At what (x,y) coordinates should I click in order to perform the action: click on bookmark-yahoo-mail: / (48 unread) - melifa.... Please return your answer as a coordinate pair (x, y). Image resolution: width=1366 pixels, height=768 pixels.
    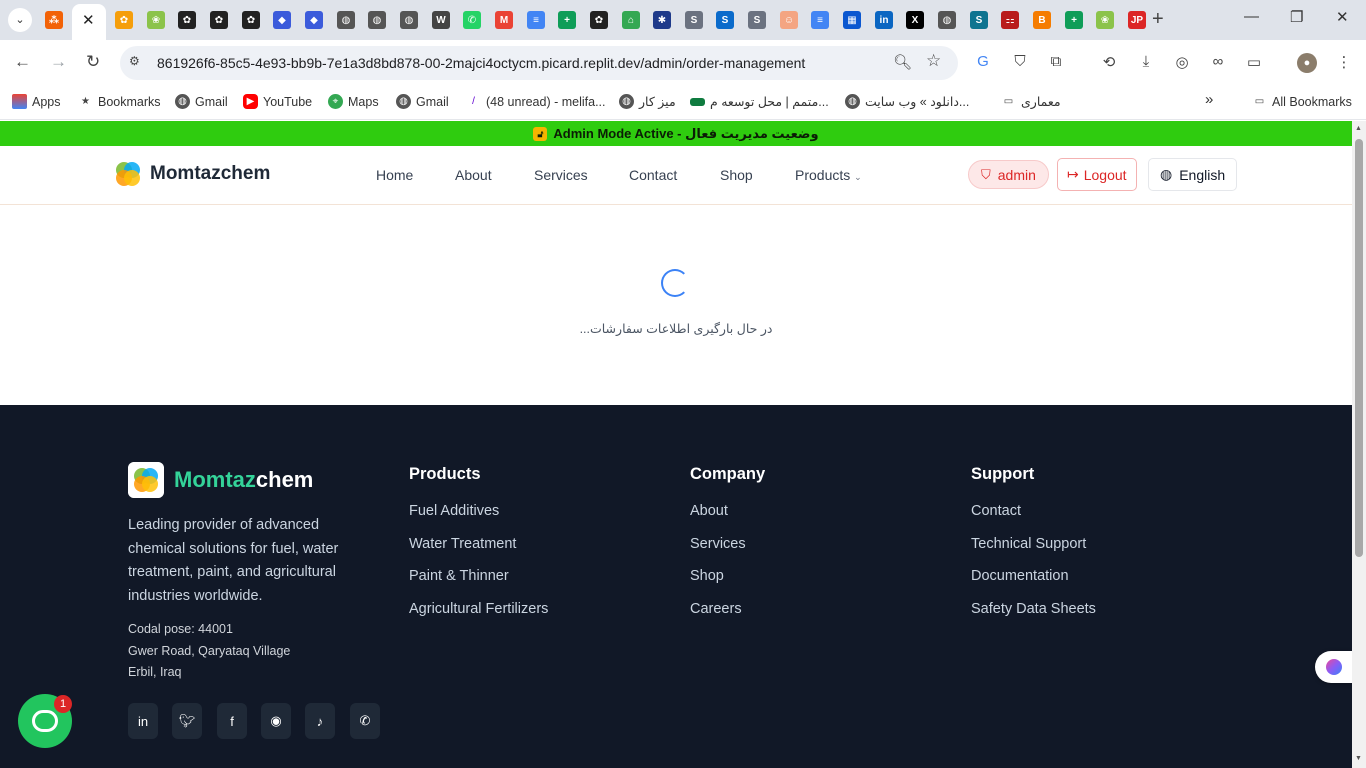
    Looking at the image, I should click on (535, 101).